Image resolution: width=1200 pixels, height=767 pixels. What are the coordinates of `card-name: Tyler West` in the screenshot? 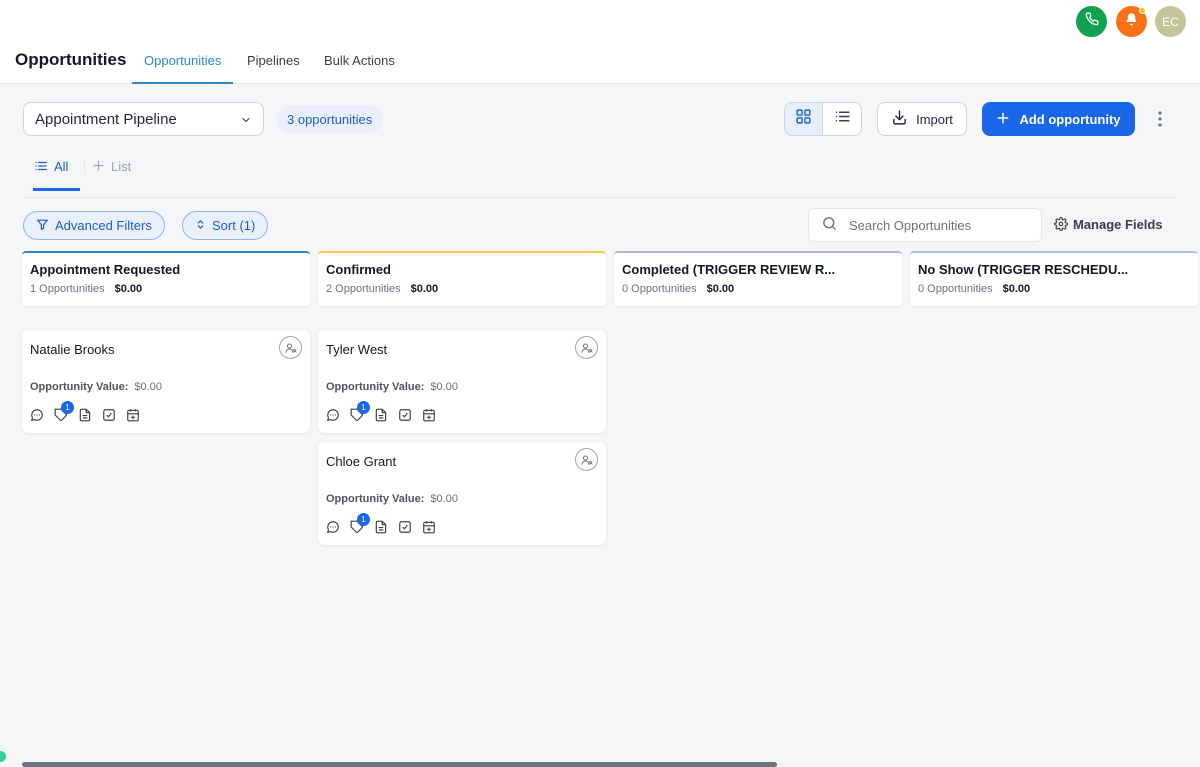 It's located at (357, 349).